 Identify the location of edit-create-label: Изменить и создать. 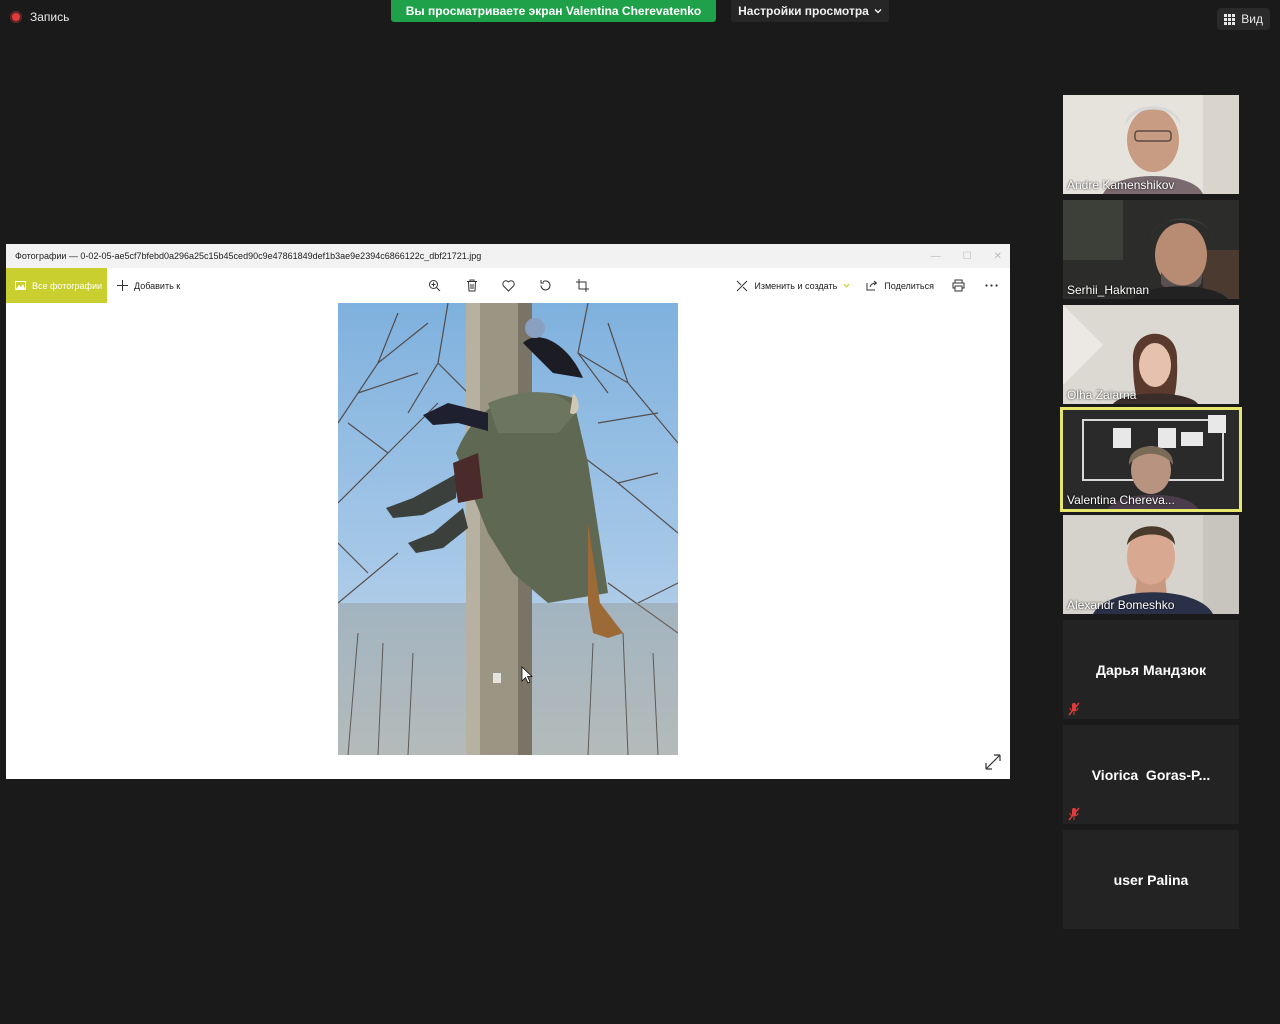
(796, 285).